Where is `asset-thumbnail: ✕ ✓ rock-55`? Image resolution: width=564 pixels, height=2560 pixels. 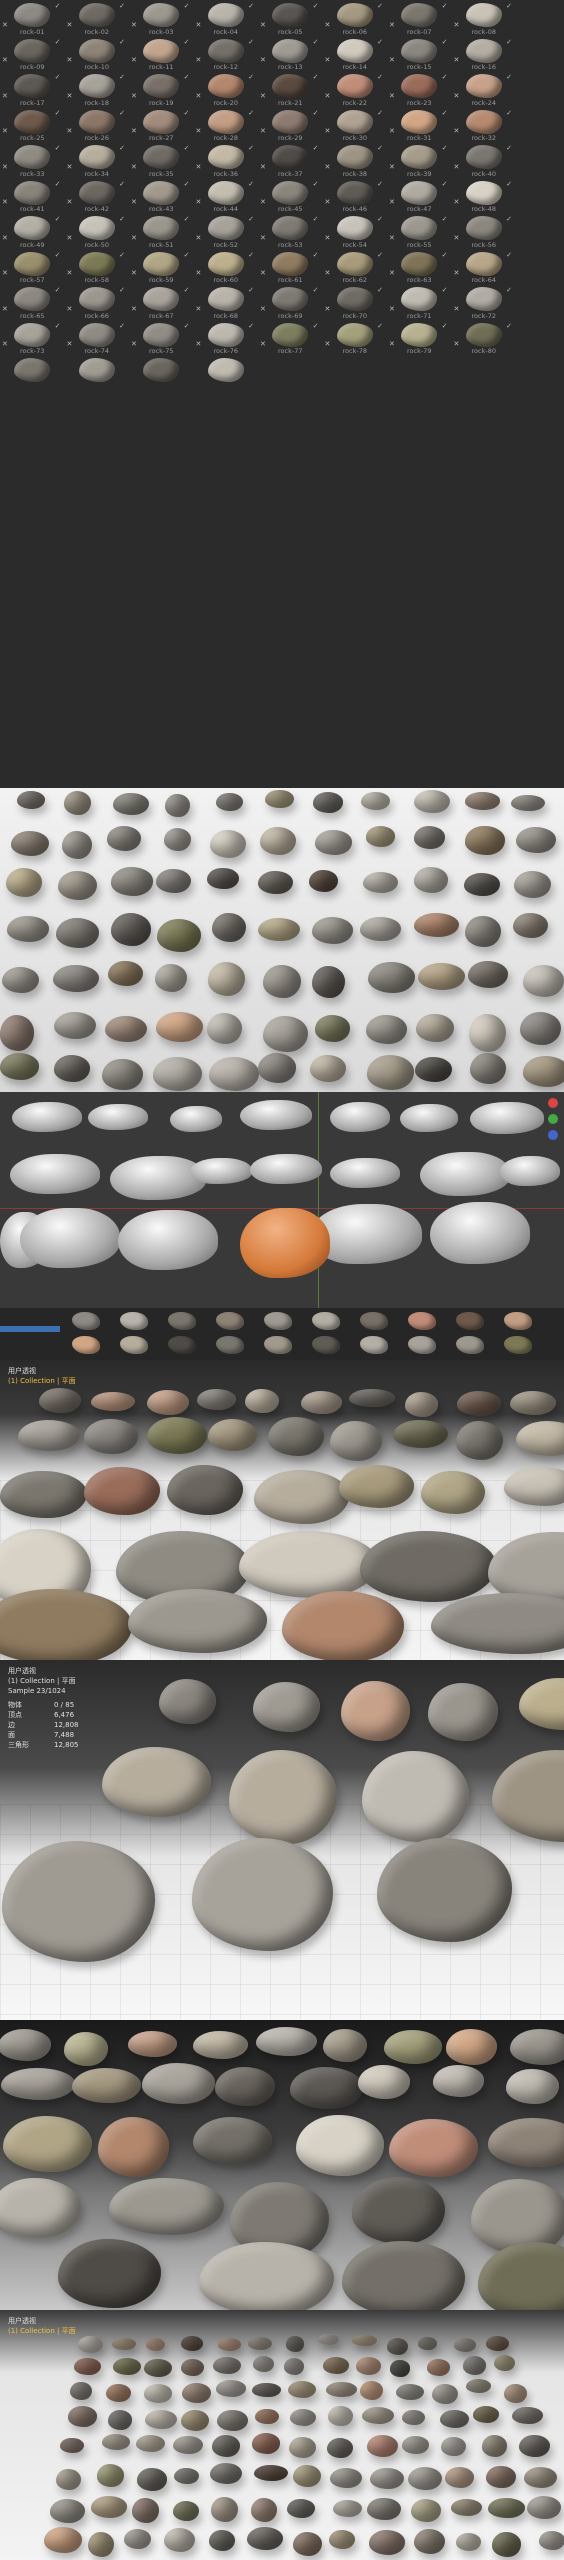 asset-thumbnail: ✕ ✓ rock-55 is located at coordinates (419, 231).